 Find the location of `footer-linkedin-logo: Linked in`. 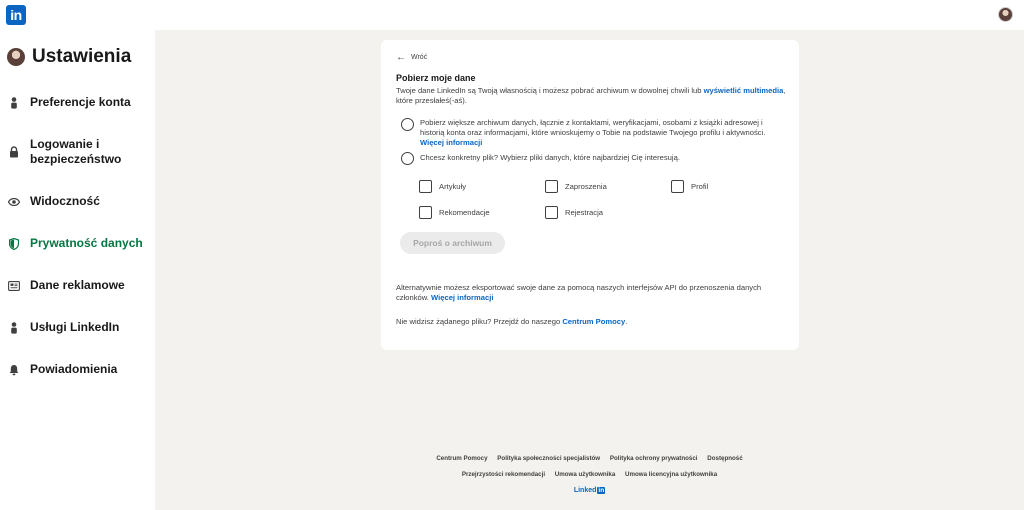

footer-linkedin-logo: Linked in is located at coordinates (589, 490).